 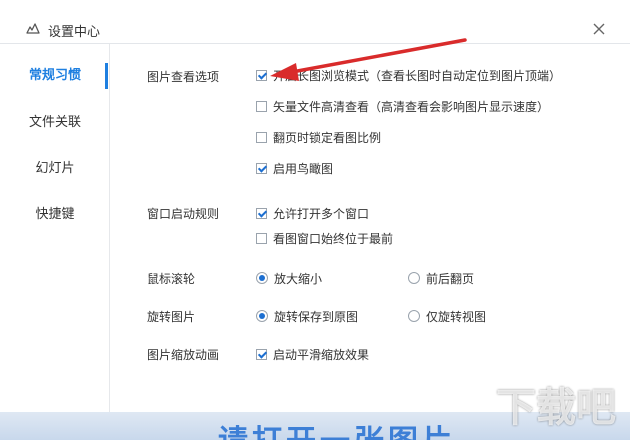 I want to click on active-tab-indicator, so click(x=106, y=76).